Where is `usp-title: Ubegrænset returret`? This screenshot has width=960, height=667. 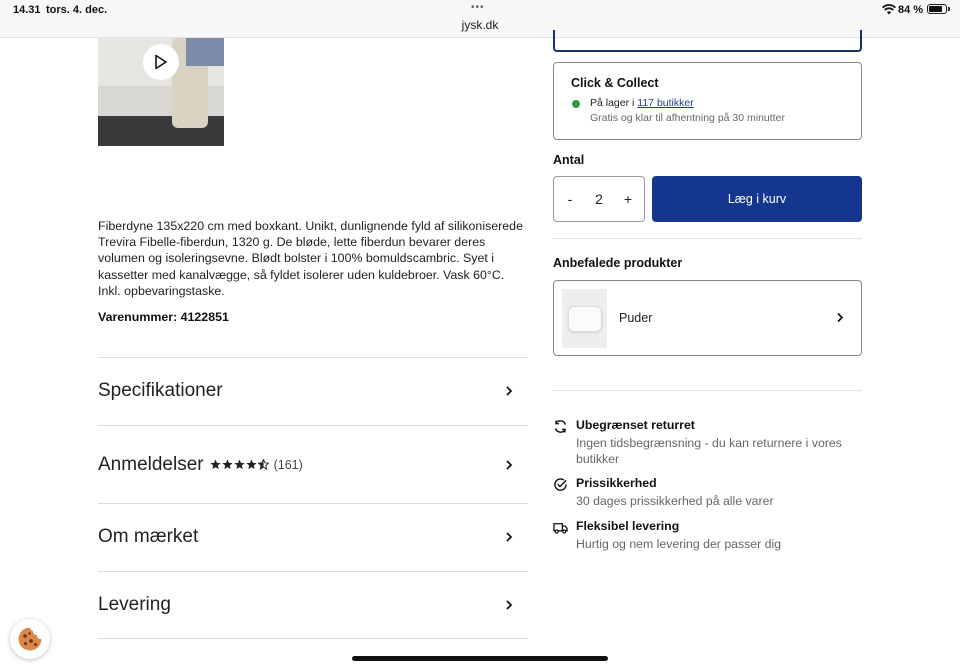 usp-title: Ubegrænset returret is located at coordinates (635, 425).